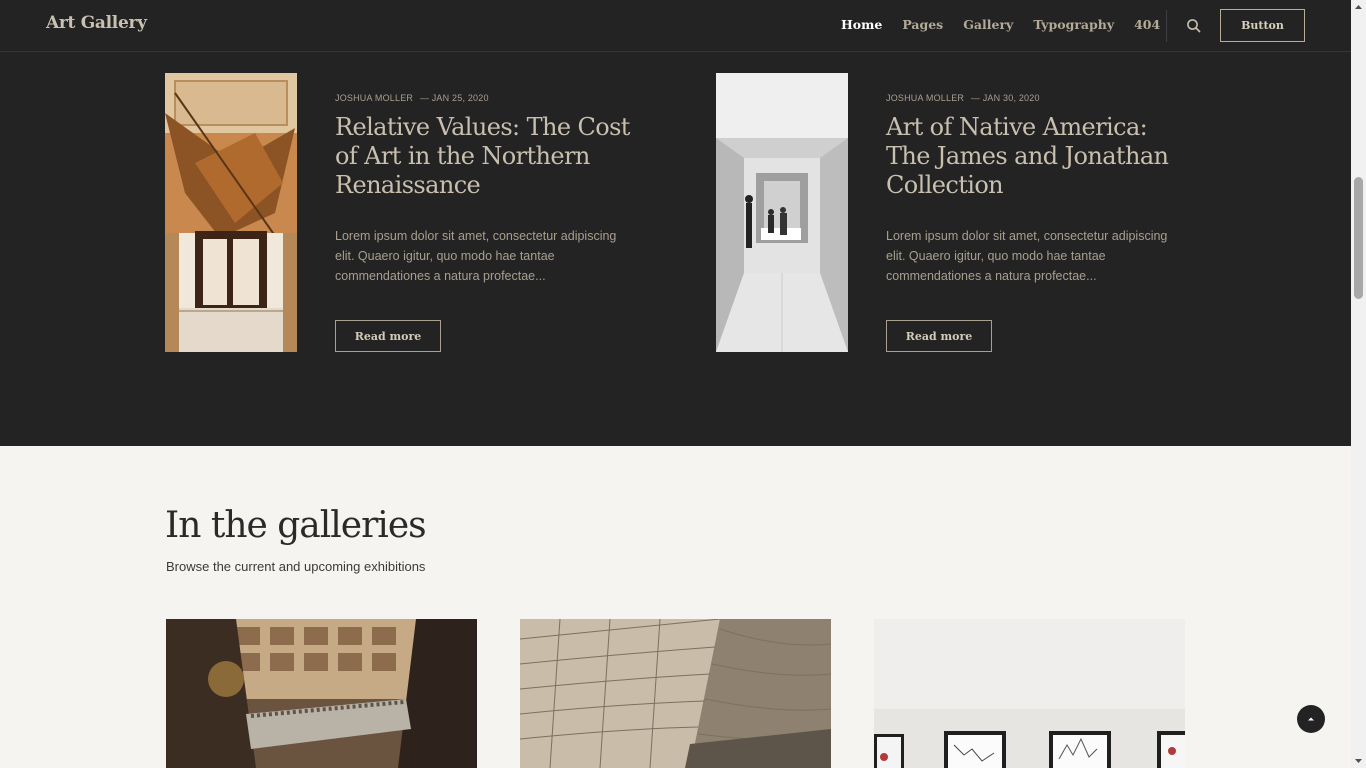  I want to click on chevron-up-icon, so click(1311, 719).